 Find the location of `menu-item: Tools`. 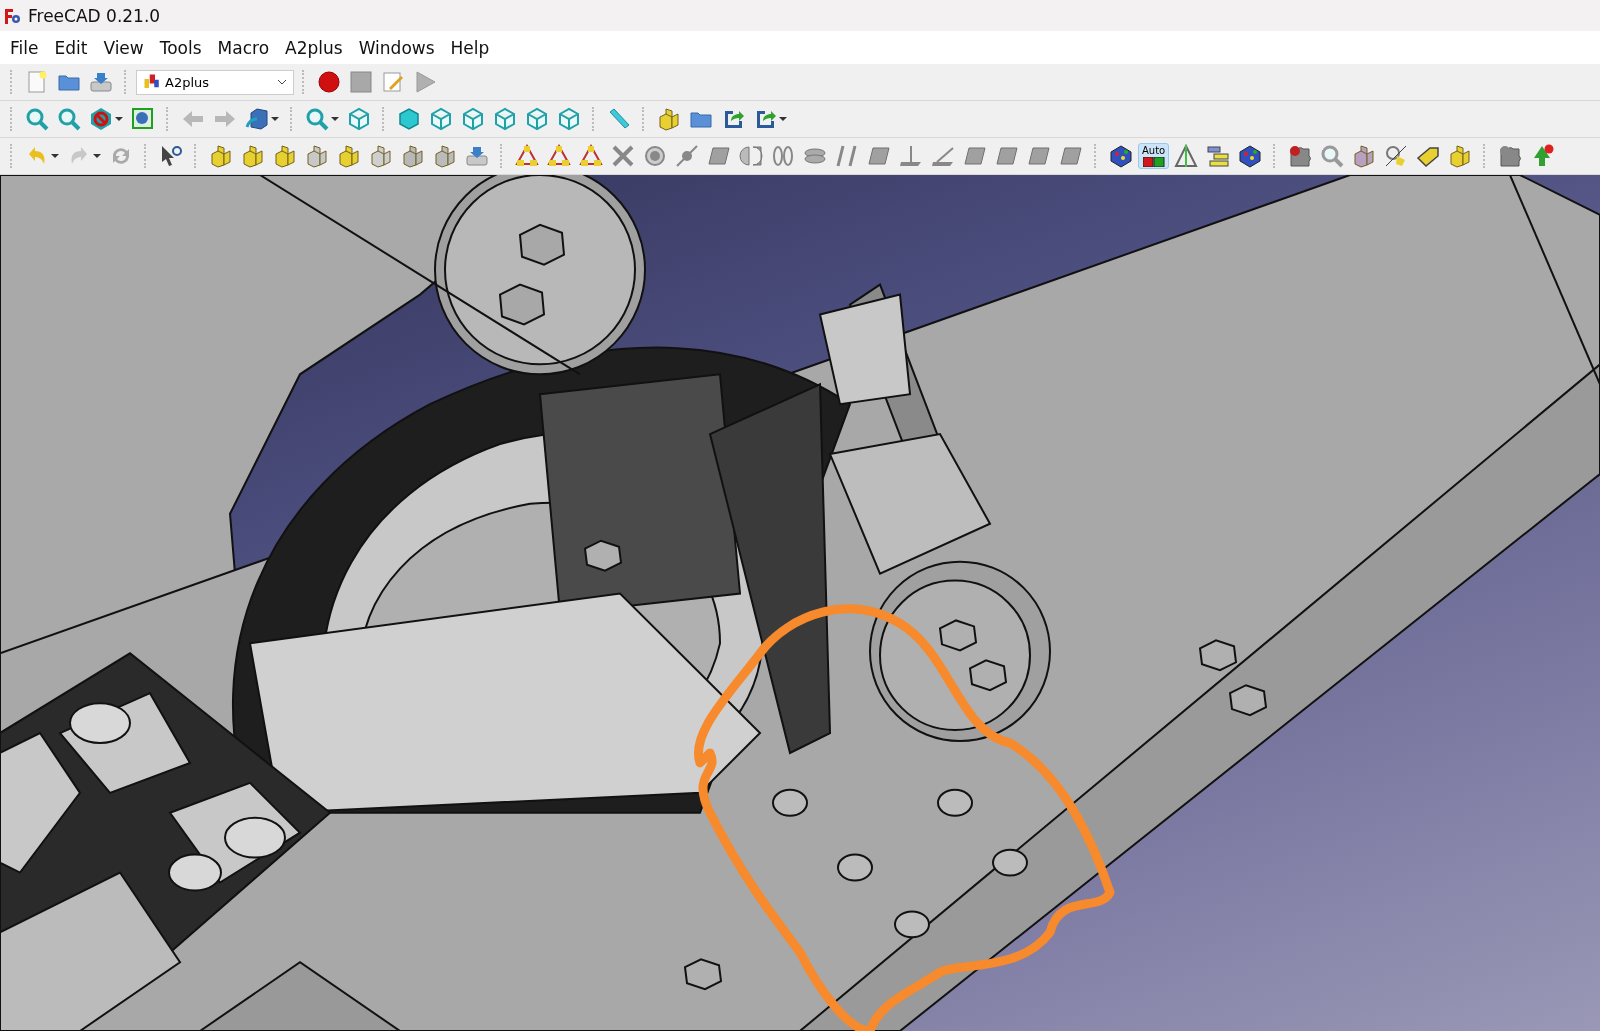

menu-item: Tools is located at coordinates (180, 47).